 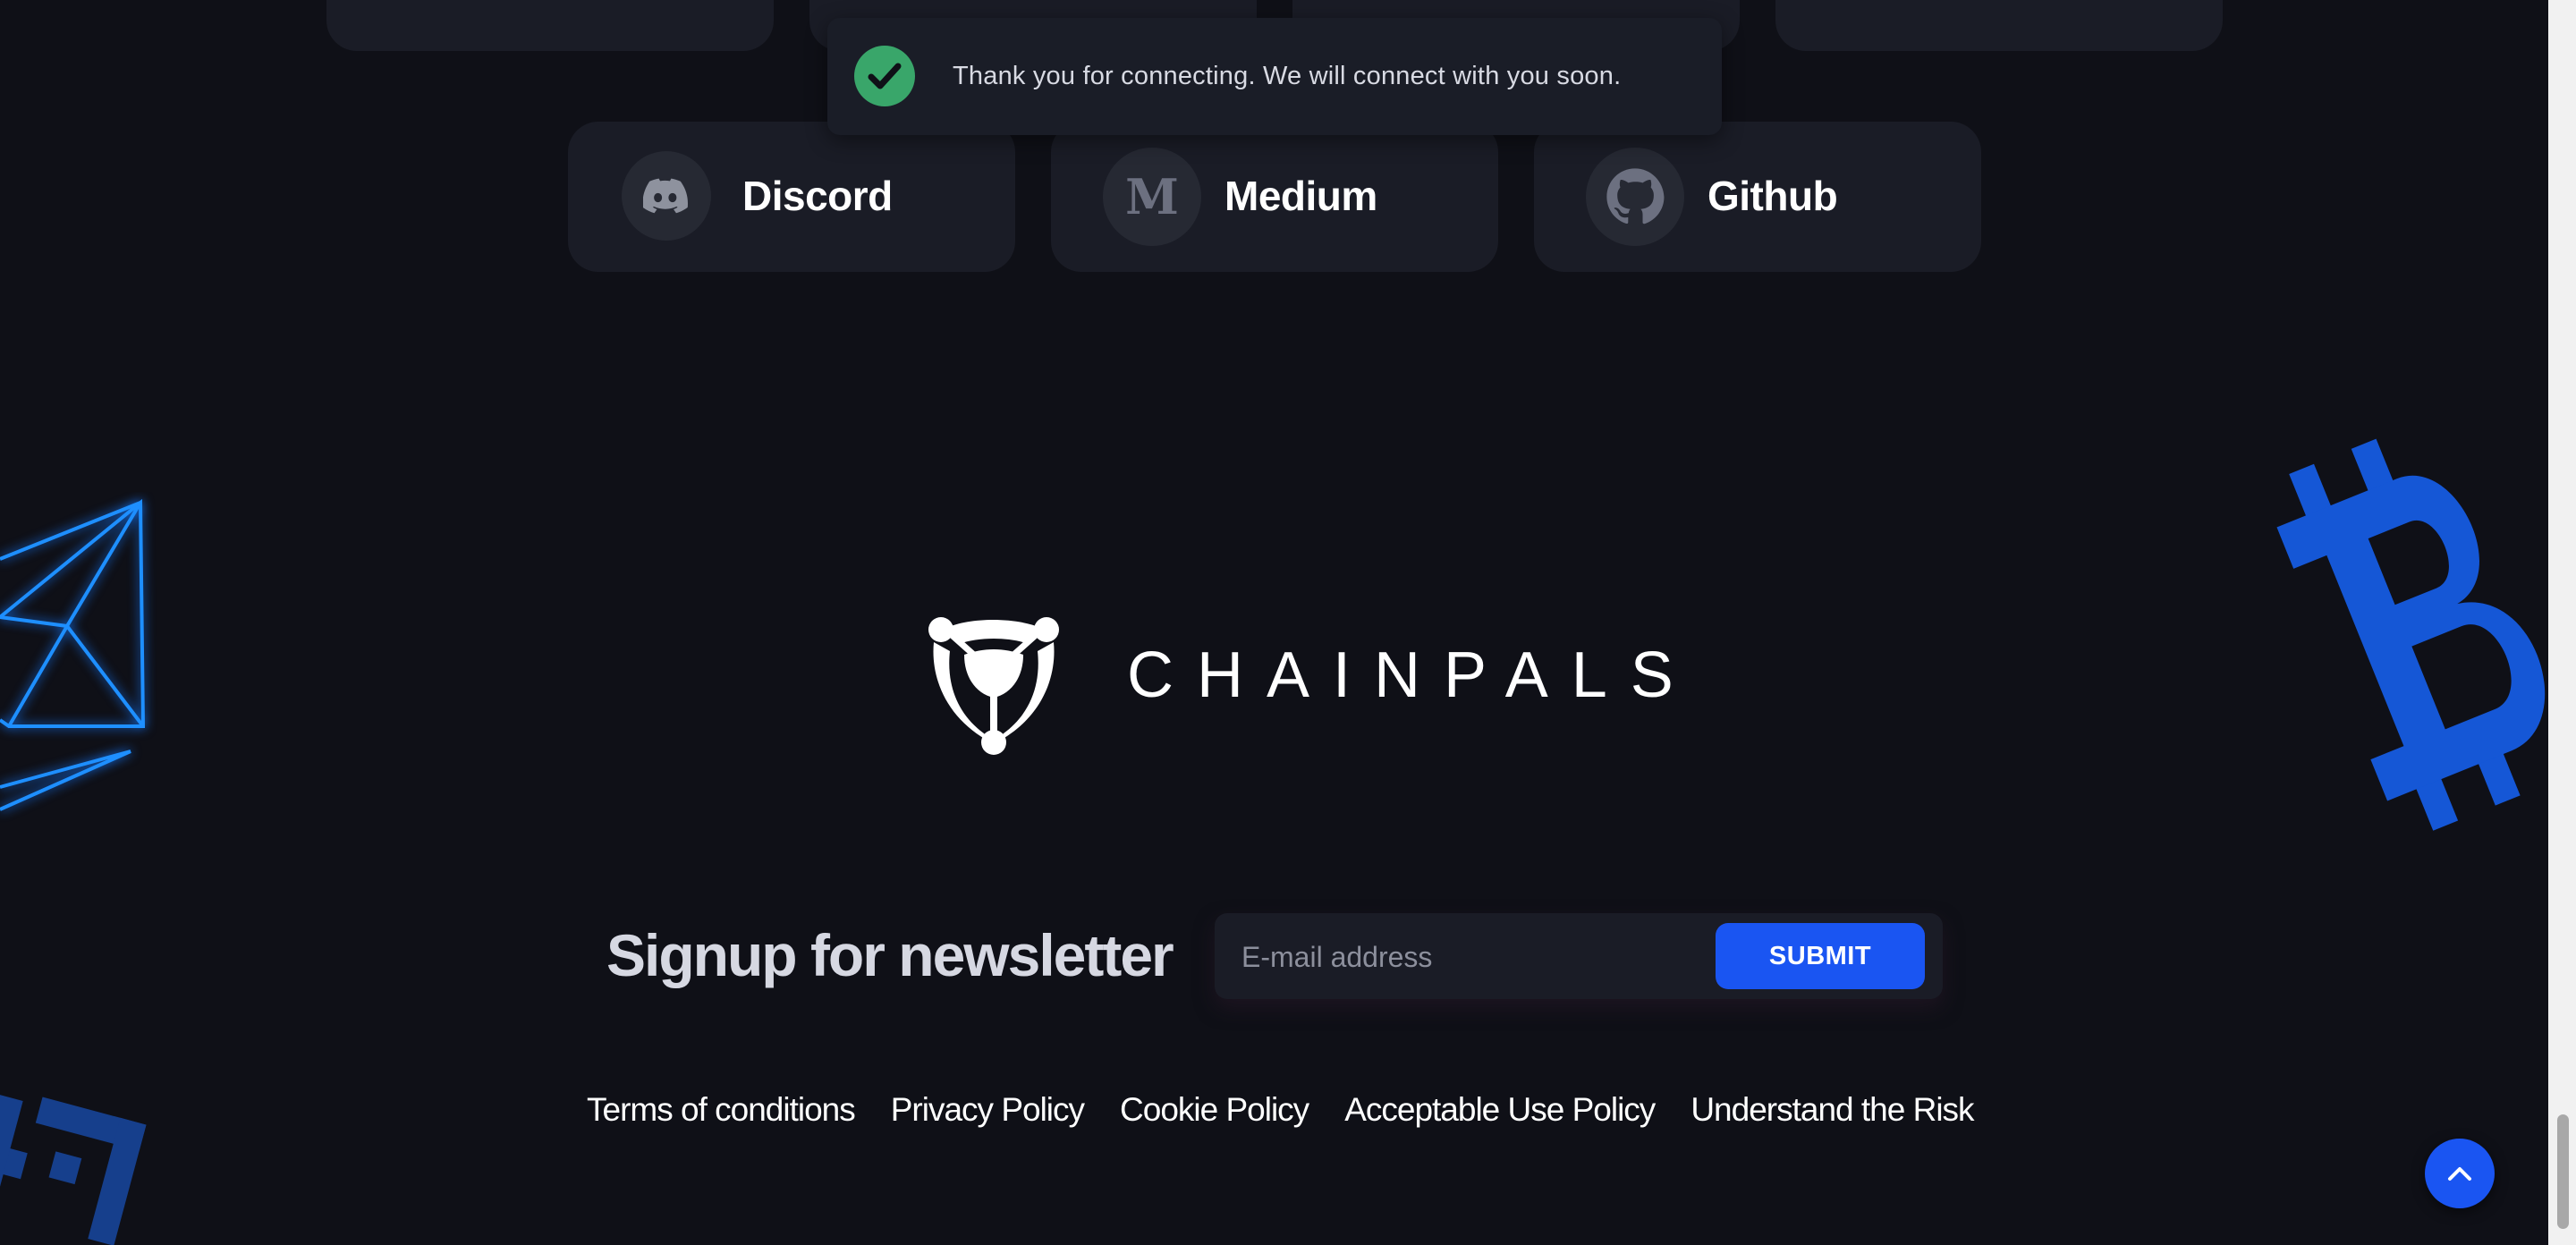 What do you see at coordinates (884, 76) in the screenshot?
I see `check-circle-icon` at bounding box center [884, 76].